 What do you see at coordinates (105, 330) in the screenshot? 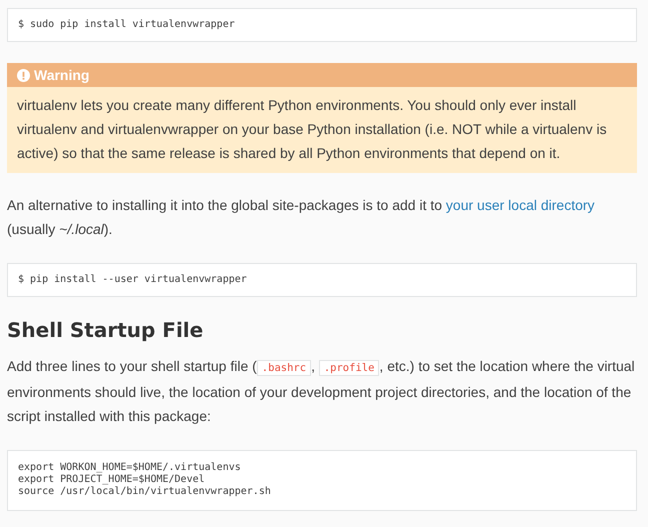
I see `section-heading: Shell Startup File` at bounding box center [105, 330].